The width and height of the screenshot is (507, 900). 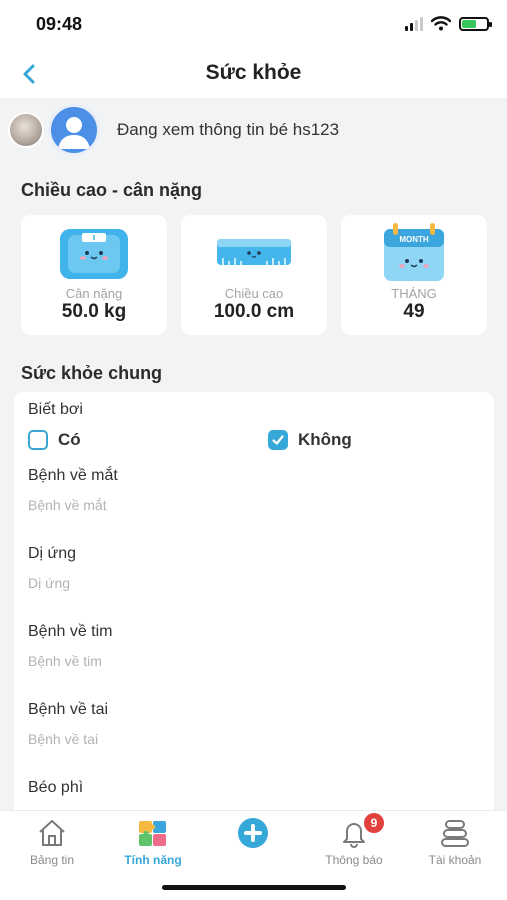 I want to click on bottom-tab-bar: Bảng tin Tính năng 9 Thông báo Tài khoản, so click(x=253, y=855).